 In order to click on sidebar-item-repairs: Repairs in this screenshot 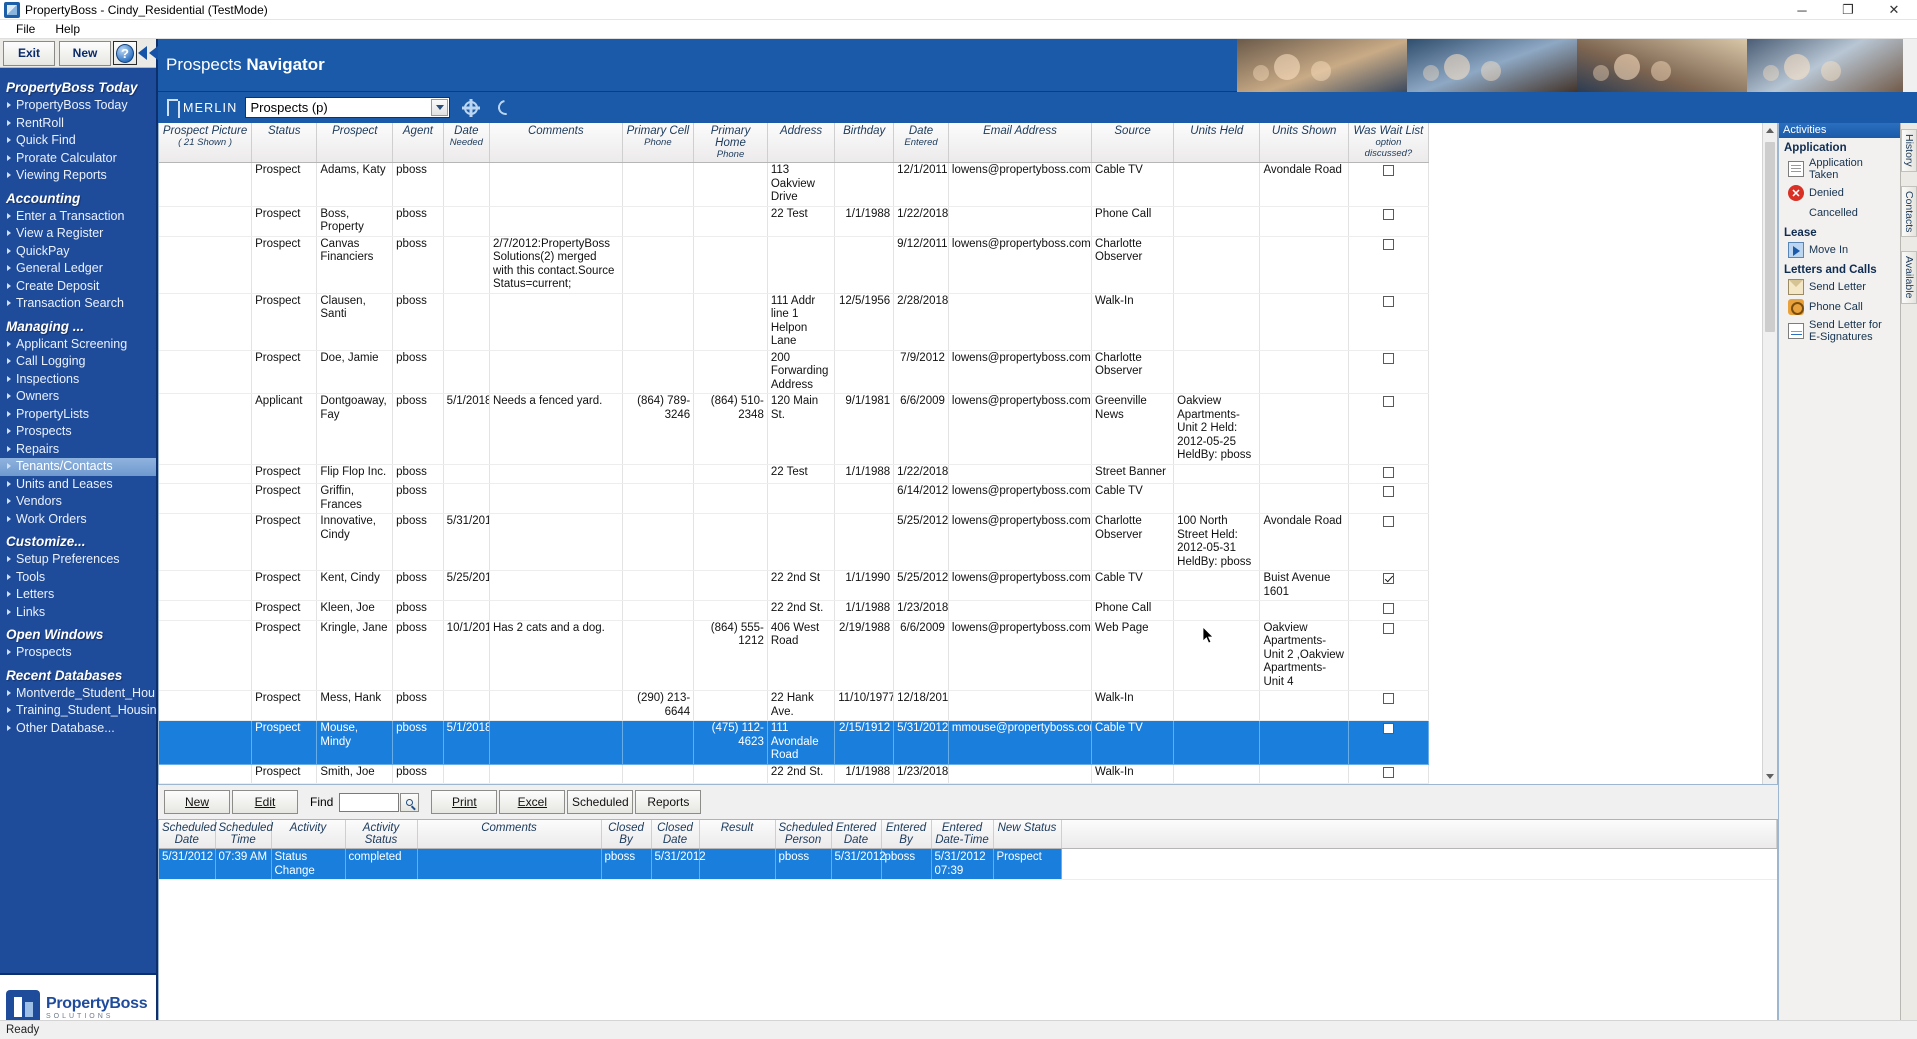, I will do `click(78, 450)`.